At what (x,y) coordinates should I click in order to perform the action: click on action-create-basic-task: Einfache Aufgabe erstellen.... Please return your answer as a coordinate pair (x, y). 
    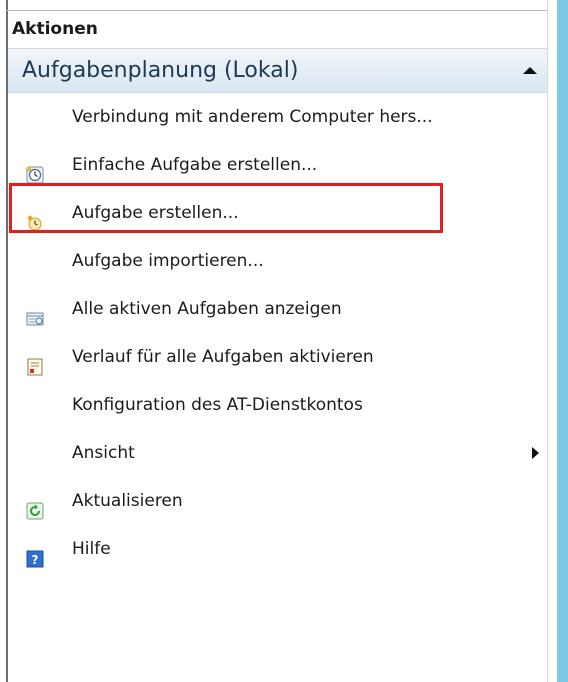
    Looking at the image, I should click on (277, 165).